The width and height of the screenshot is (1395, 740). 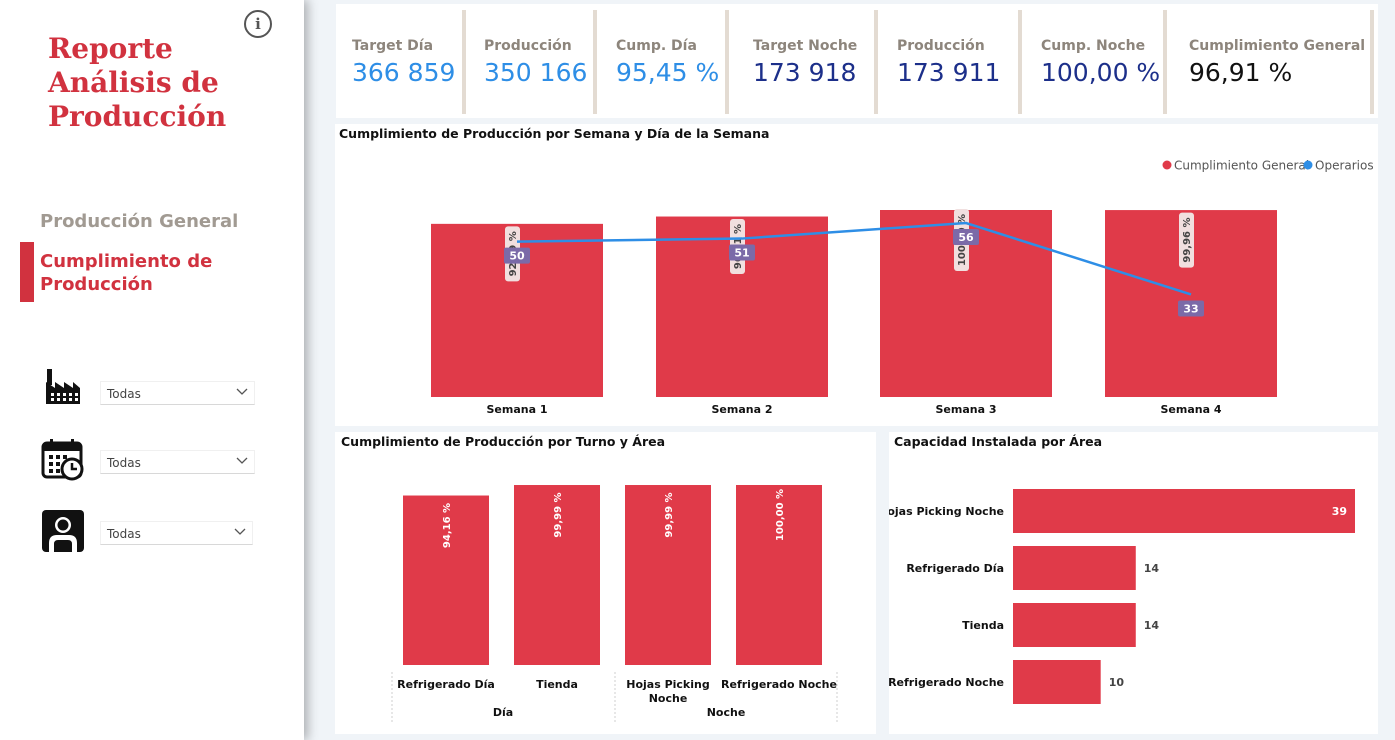 I want to click on category-label: Hojas Picking Noche, so click(x=946, y=511).